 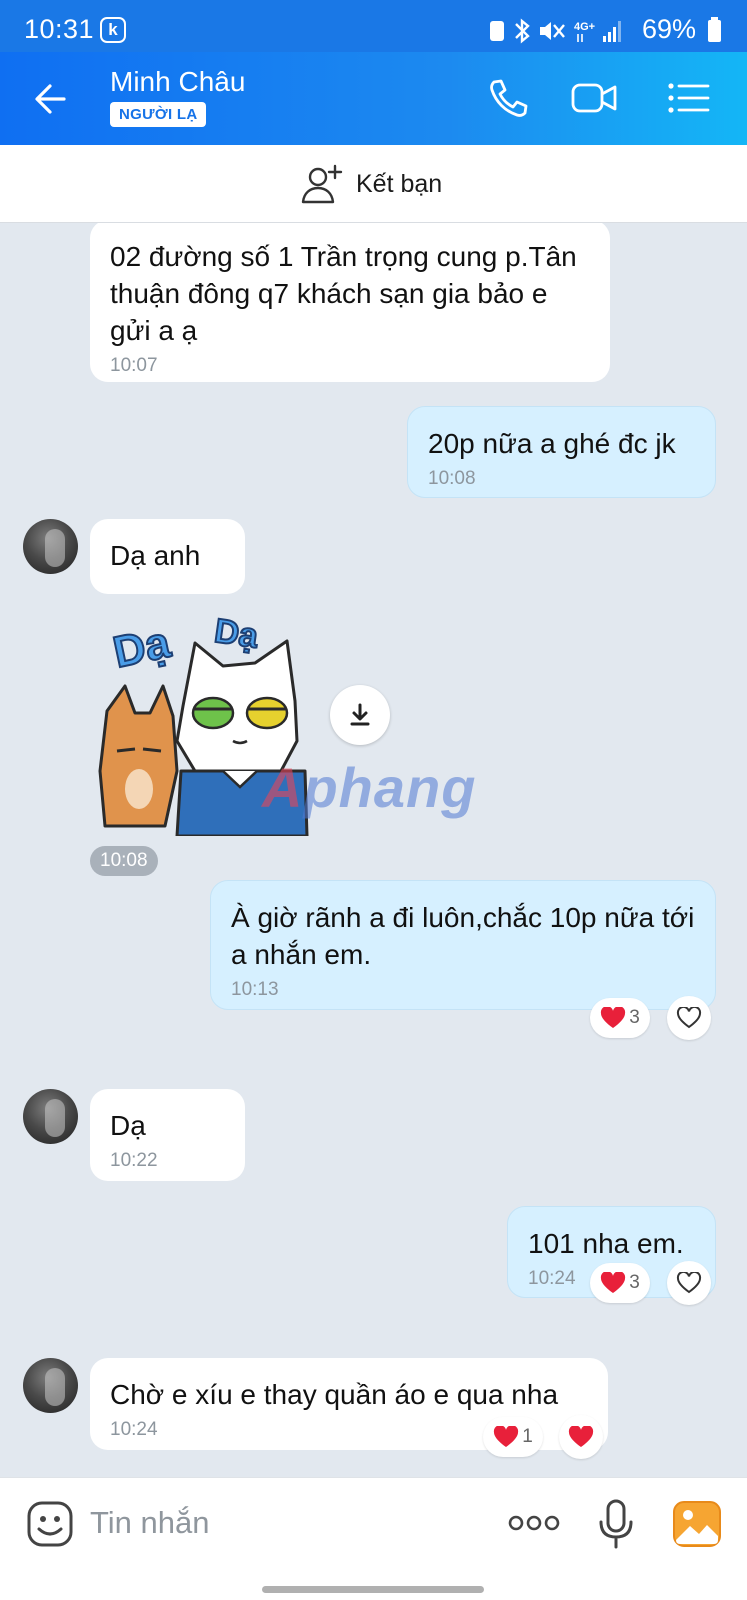 I want to click on add-friend-bar: Kết bạn, so click(x=373, y=184).